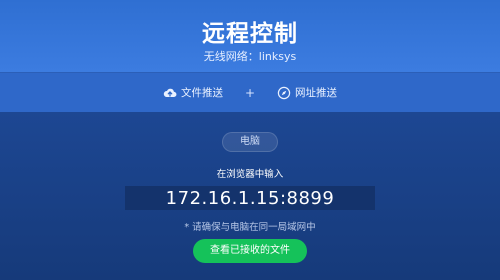 The height and width of the screenshot is (280, 500). What do you see at coordinates (284, 92) in the screenshot?
I see `compass-icon` at bounding box center [284, 92].